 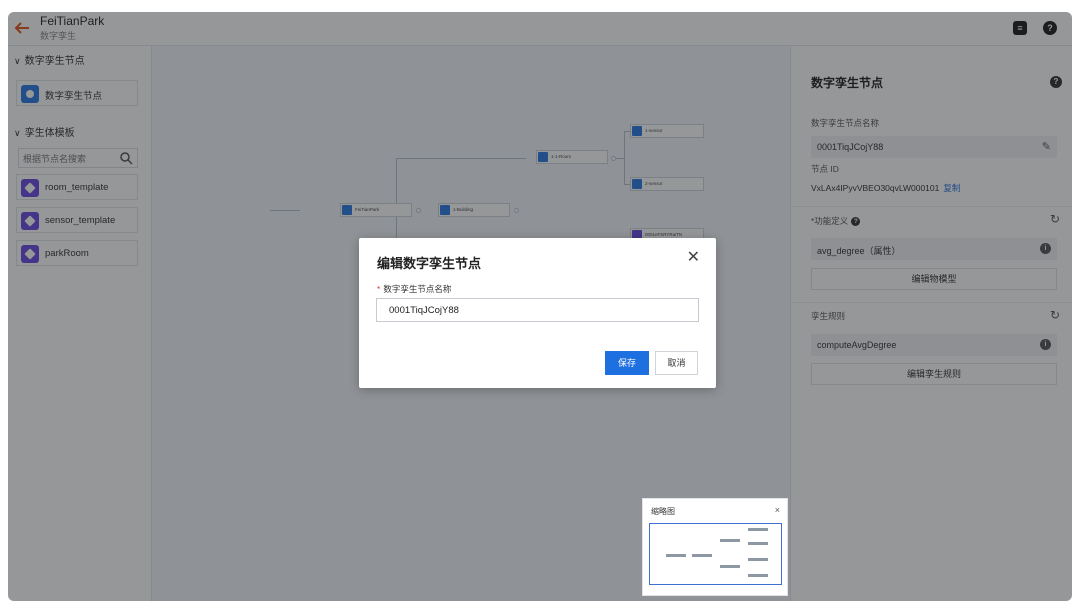 What do you see at coordinates (379, 289) in the screenshot?
I see `required-mark: *` at bounding box center [379, 289].